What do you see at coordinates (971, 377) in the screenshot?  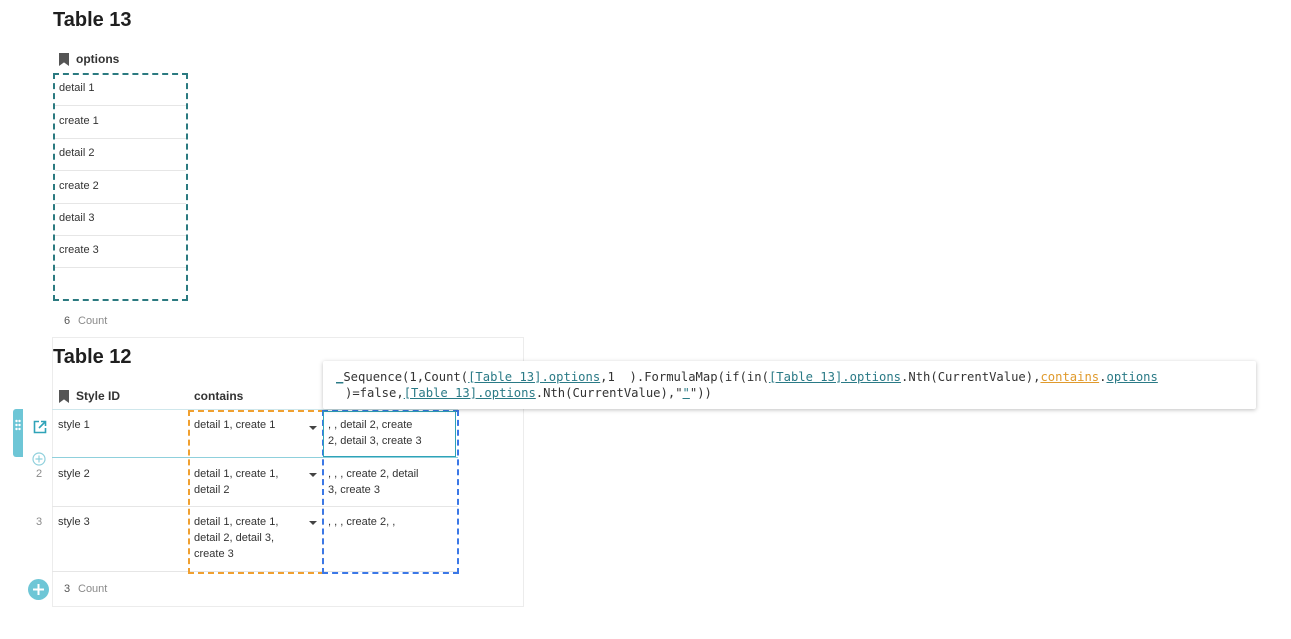 I see `formula-text: .Nth(CurrentValue),` at bounding box center [971, 377].